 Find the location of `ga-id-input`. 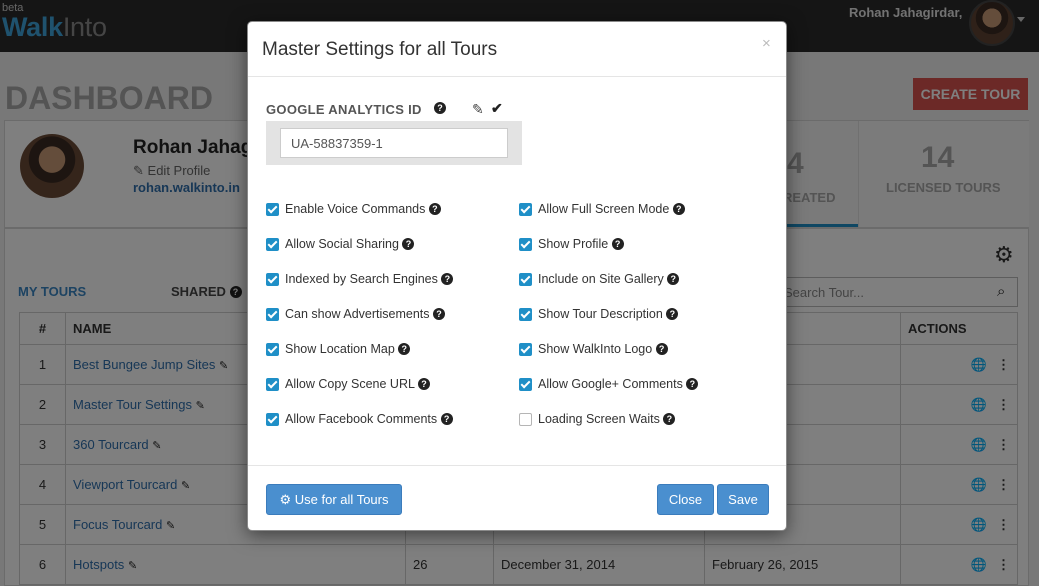

ga-id-input is located at coordinates (394, 143).